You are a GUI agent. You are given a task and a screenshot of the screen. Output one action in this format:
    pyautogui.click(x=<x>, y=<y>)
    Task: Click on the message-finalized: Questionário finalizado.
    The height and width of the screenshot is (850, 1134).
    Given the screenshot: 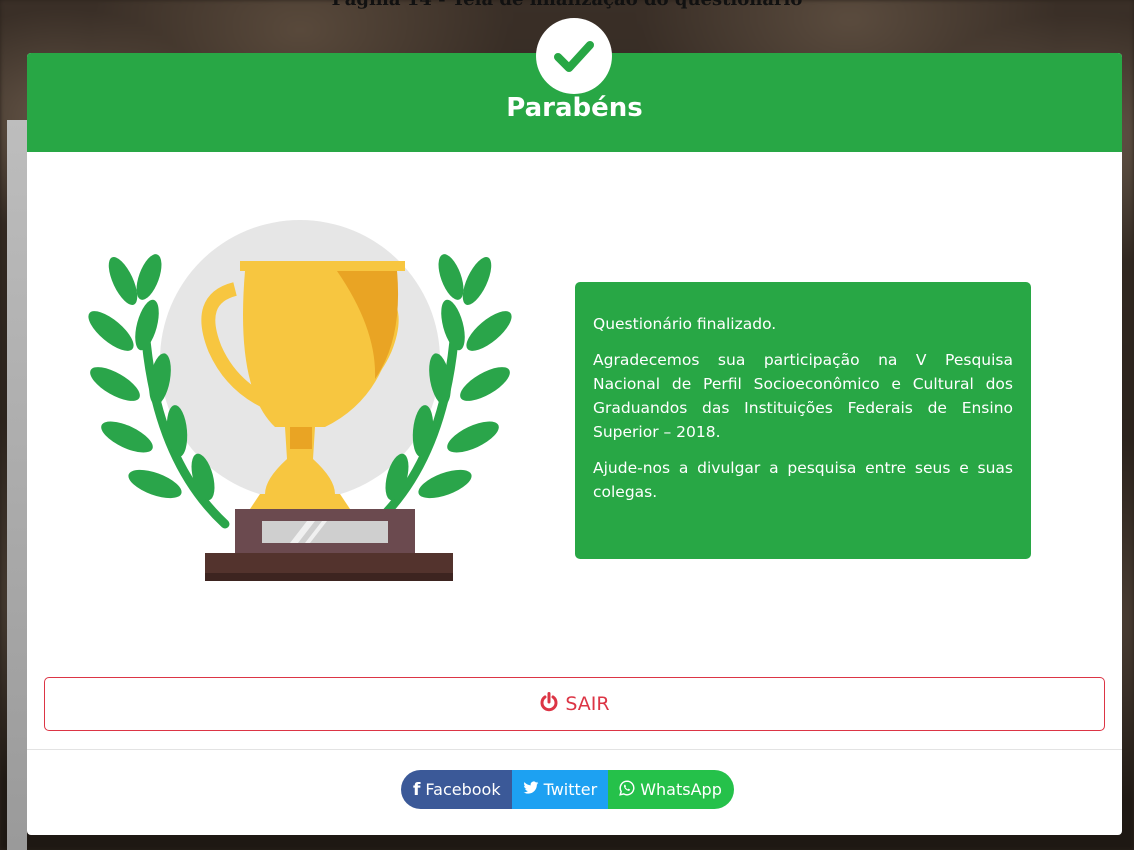 What is the action you would take?
    pyautogui.click(x=685, y=324)
    